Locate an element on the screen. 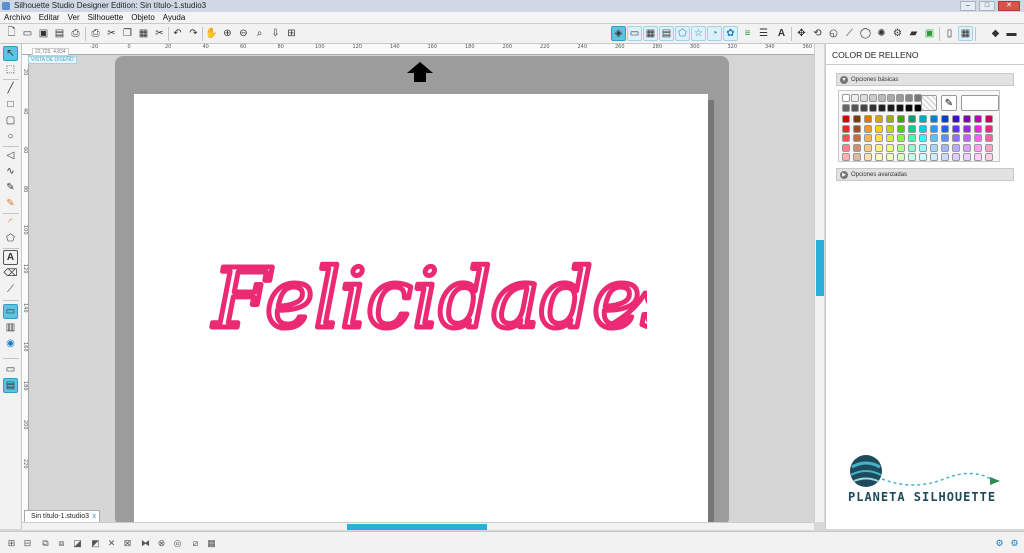 The width and height of the screenshot is (1024, 553). regular-polygon-icon: ⬠ is located at coordinates (10, 238).